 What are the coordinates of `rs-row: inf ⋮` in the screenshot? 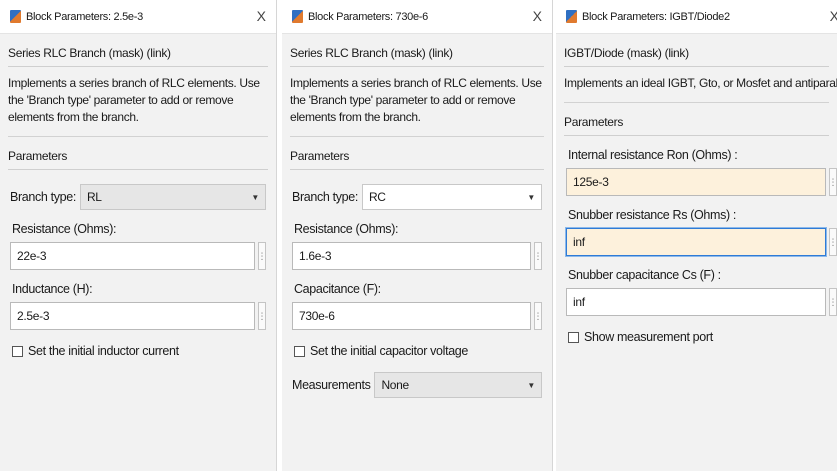 It's located at (701, 242).